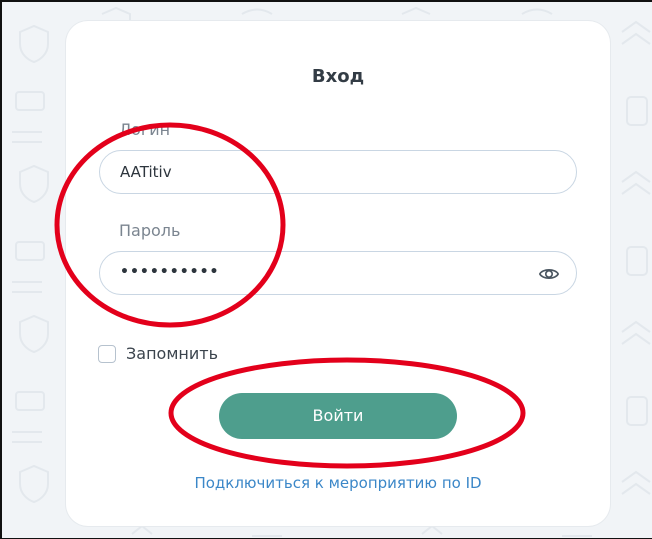 The image size is (652, 539). I want to click on login-label: Логин, so click(145, 129).